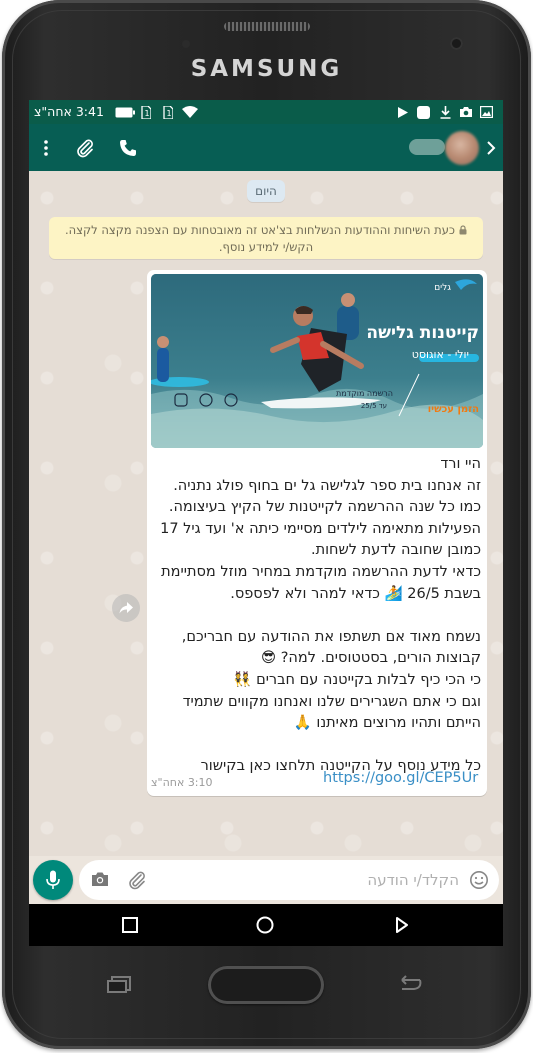  Describe the element at coordinates (445, 112) in the screenshot. I see `download-icon` at that location.